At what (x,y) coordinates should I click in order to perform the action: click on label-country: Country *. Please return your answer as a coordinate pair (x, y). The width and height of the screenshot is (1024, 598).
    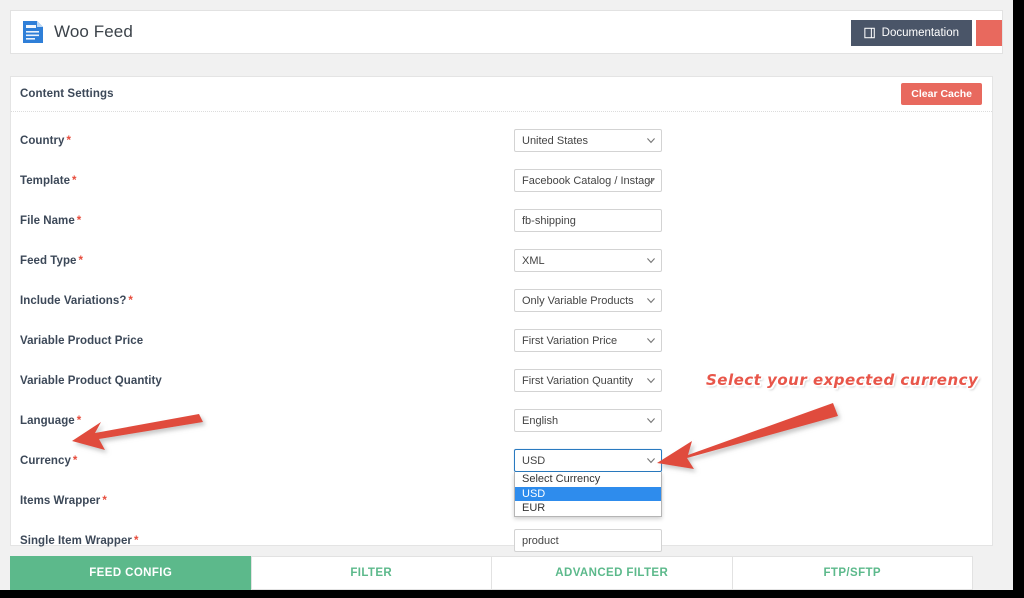
    Looking at the image, I should click on (45, 141).